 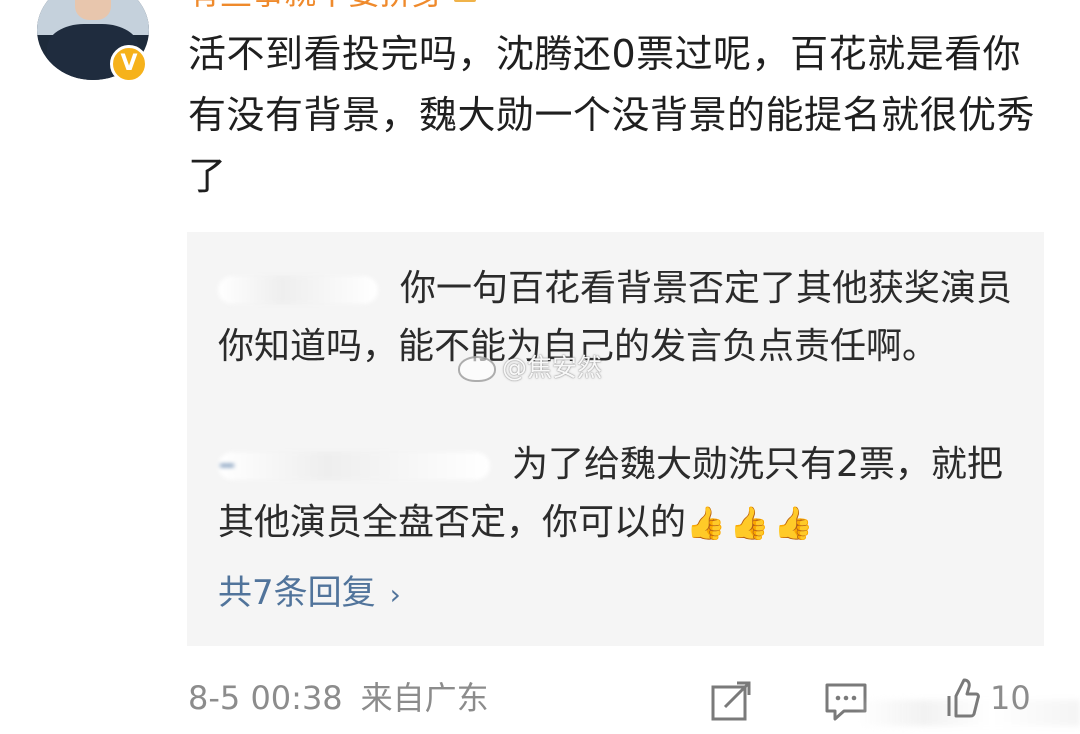 What do you see at coordinates (552, 367) in the screenshot?
I see `watermark-text: @焦安然` at bounding box center [552, 367].